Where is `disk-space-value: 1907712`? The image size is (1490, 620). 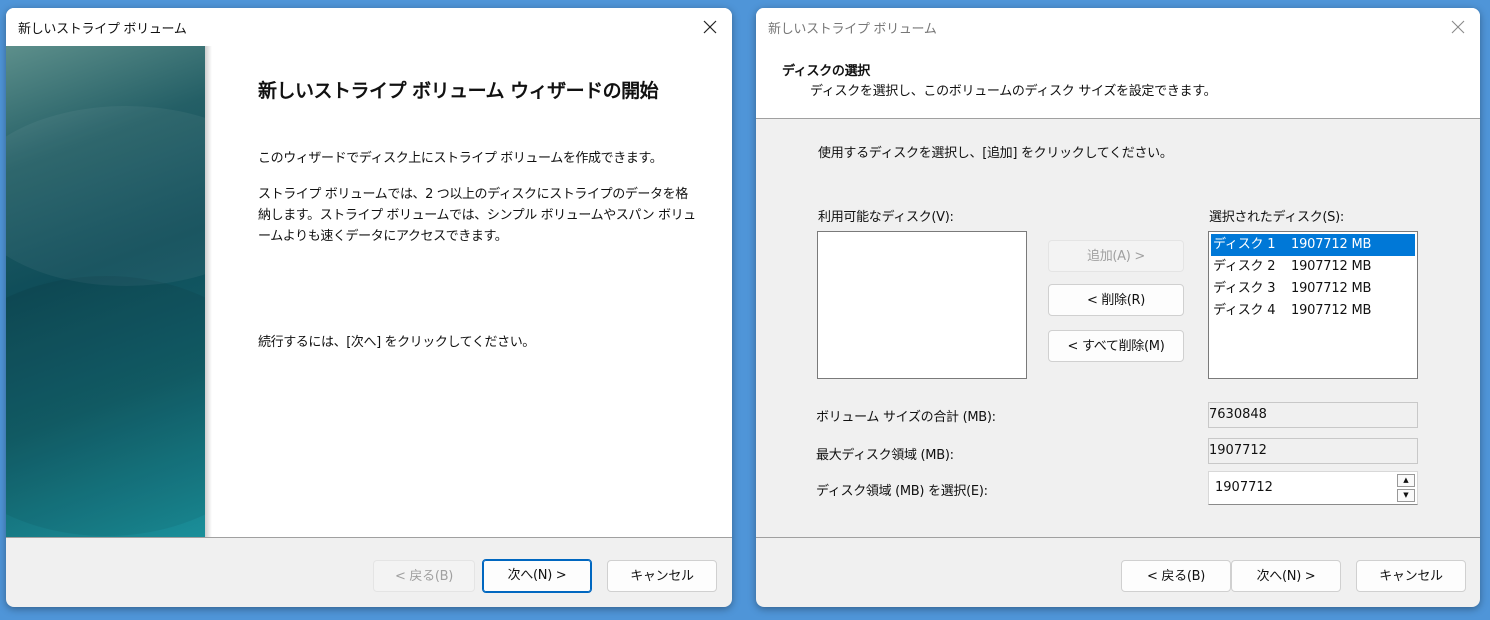 disk-space-value: 1907712 is located at coordinates (1244, 487).